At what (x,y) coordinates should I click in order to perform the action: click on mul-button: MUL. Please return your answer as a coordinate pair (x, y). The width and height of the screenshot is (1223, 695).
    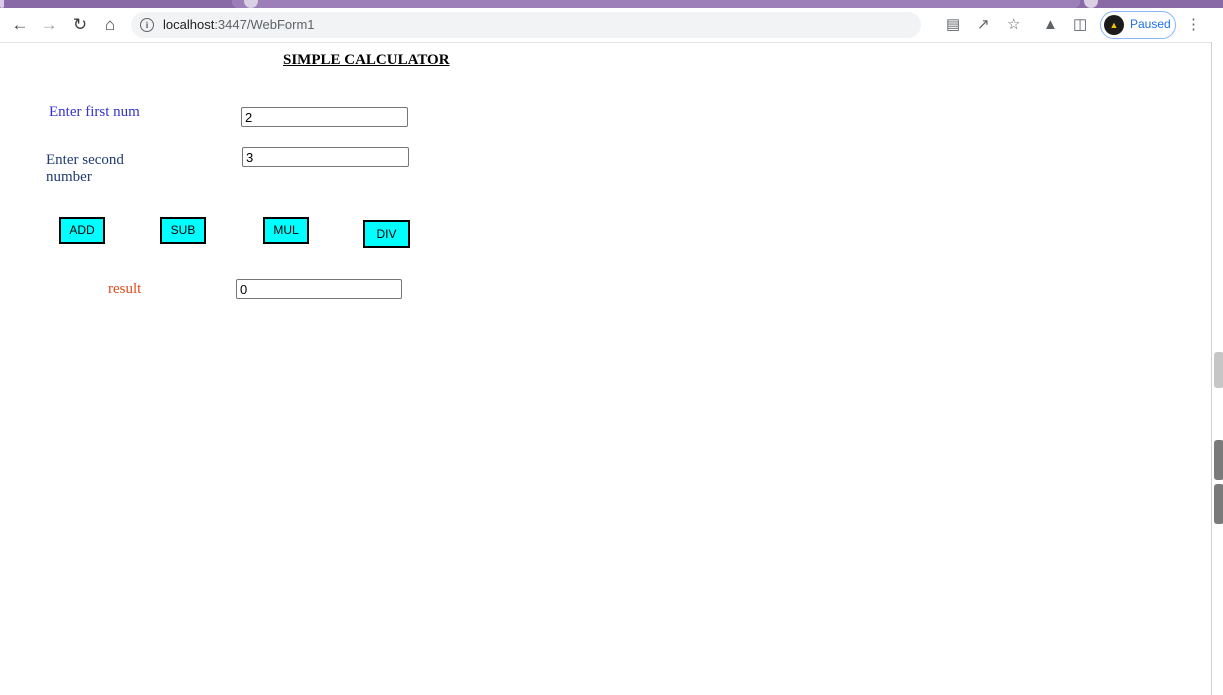
    Looking at the image, I should click on (286, 230).